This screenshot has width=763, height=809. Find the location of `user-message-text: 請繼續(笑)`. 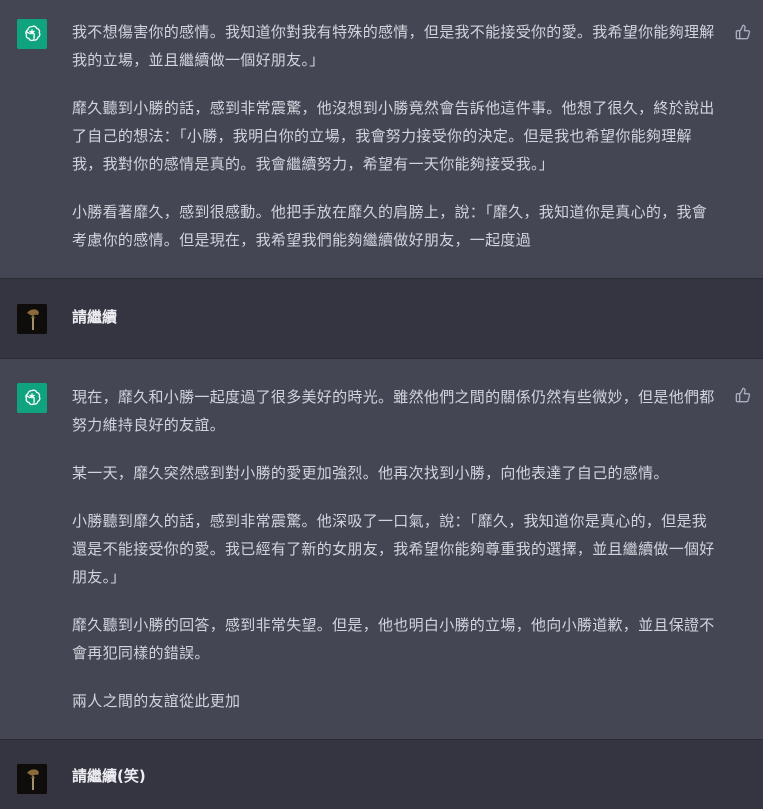

user-message-text: 請繼續(笑) is located at coordinates (109, 776).